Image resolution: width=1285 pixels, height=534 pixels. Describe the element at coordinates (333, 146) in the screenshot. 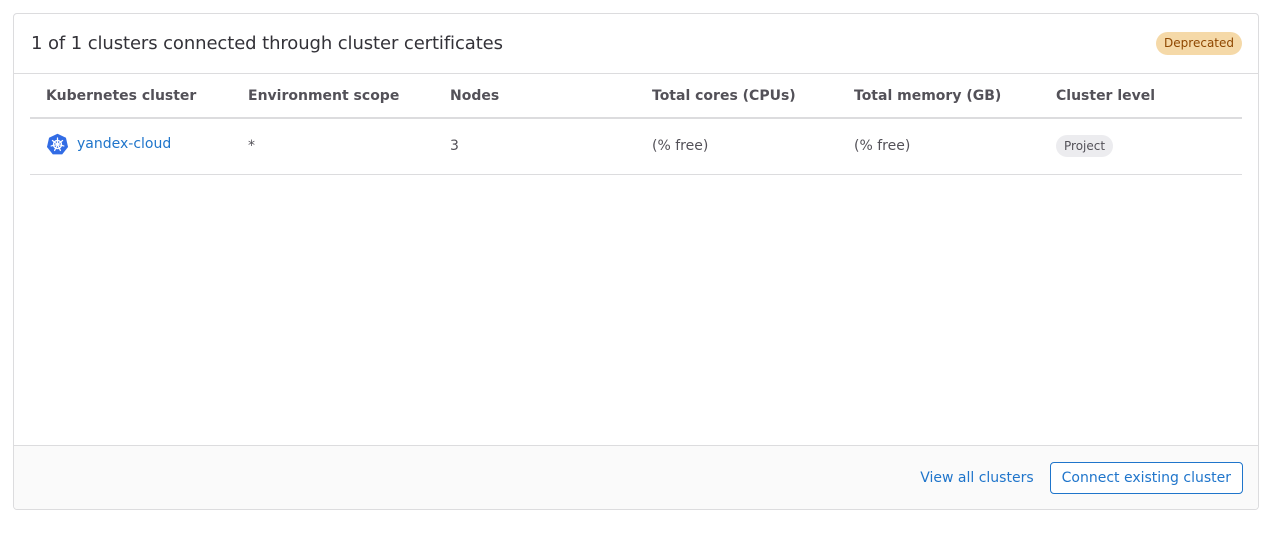

I see `cell-environment-scope: *` at that location.